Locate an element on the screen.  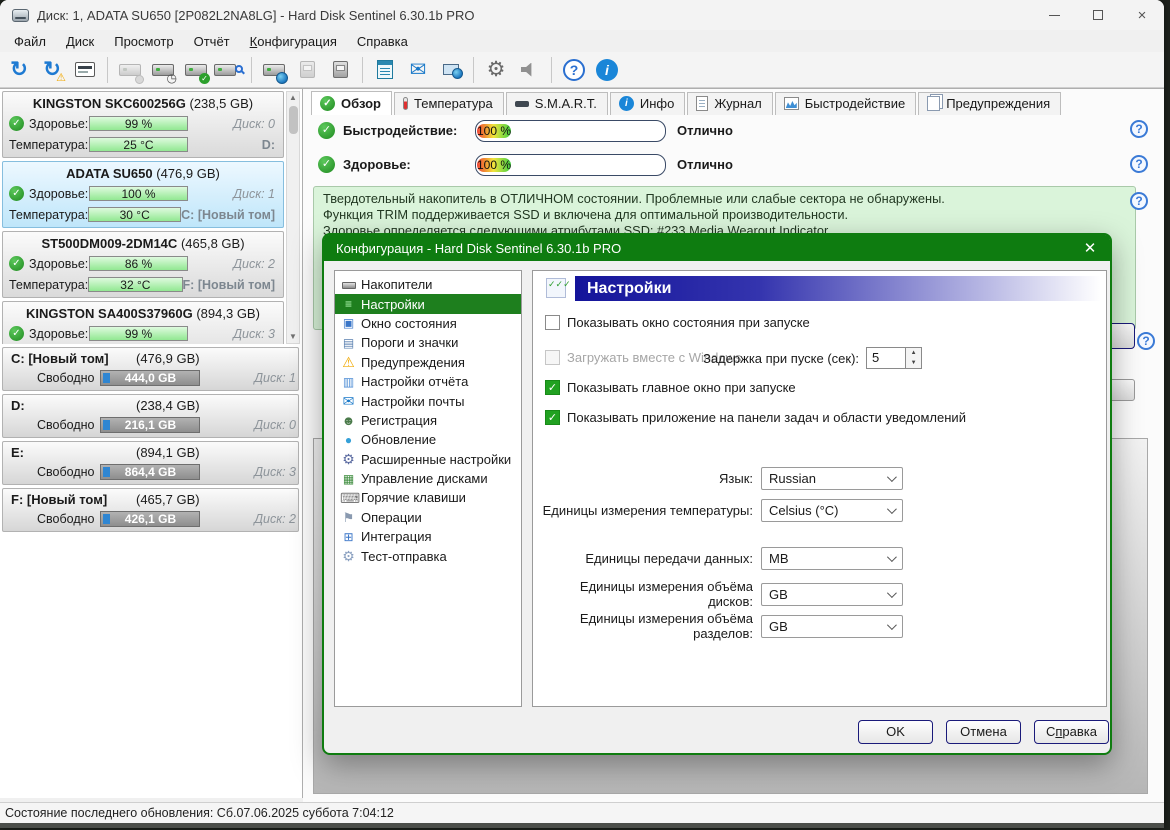
help-button: Справка is located at coordinates (1071, 732).